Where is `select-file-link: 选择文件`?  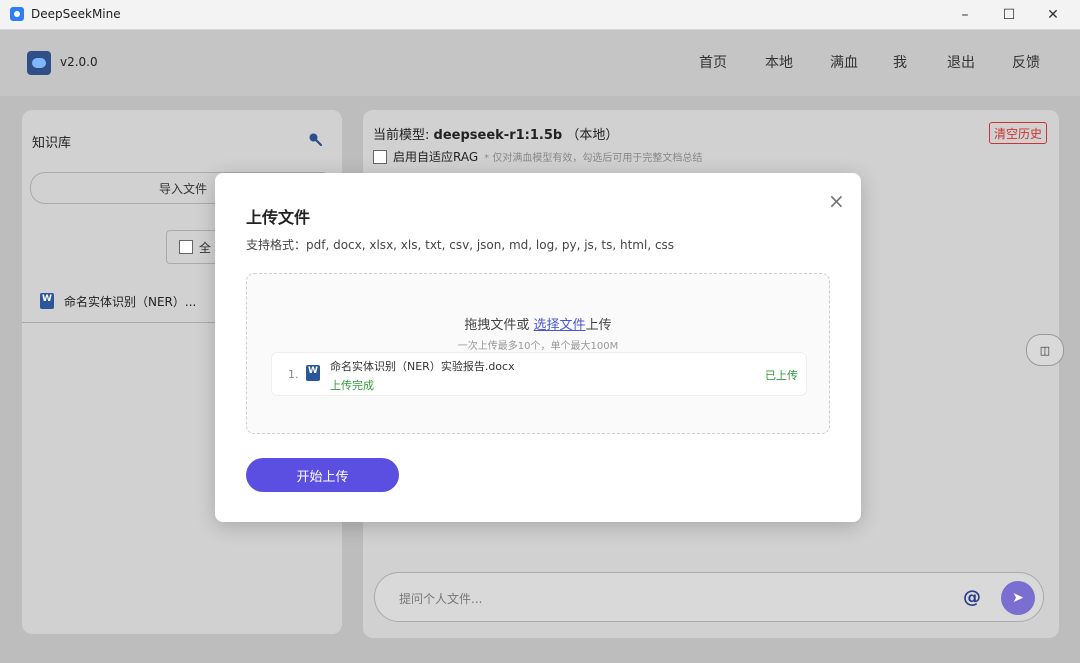 select-file-link: 选择文件 is located at coordinates (560, 325).